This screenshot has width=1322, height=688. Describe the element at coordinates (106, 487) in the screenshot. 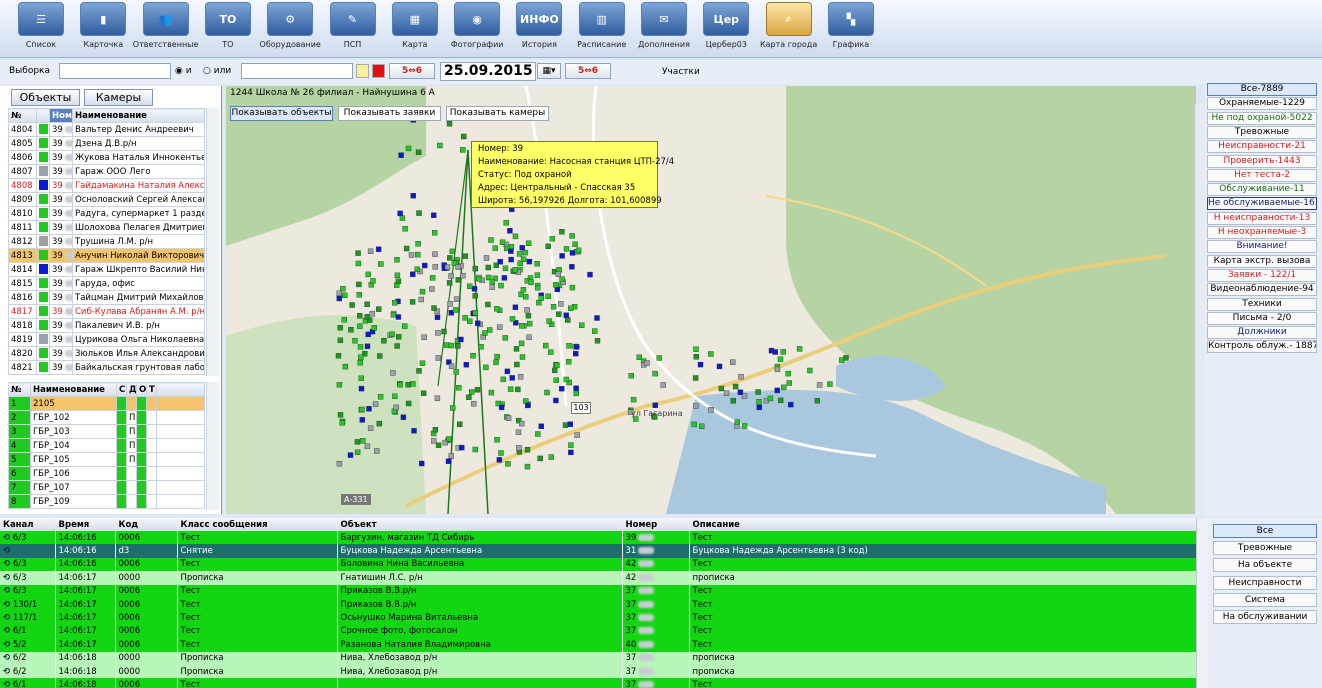

I see `crew-row: 7 ГБР_107` at that location.